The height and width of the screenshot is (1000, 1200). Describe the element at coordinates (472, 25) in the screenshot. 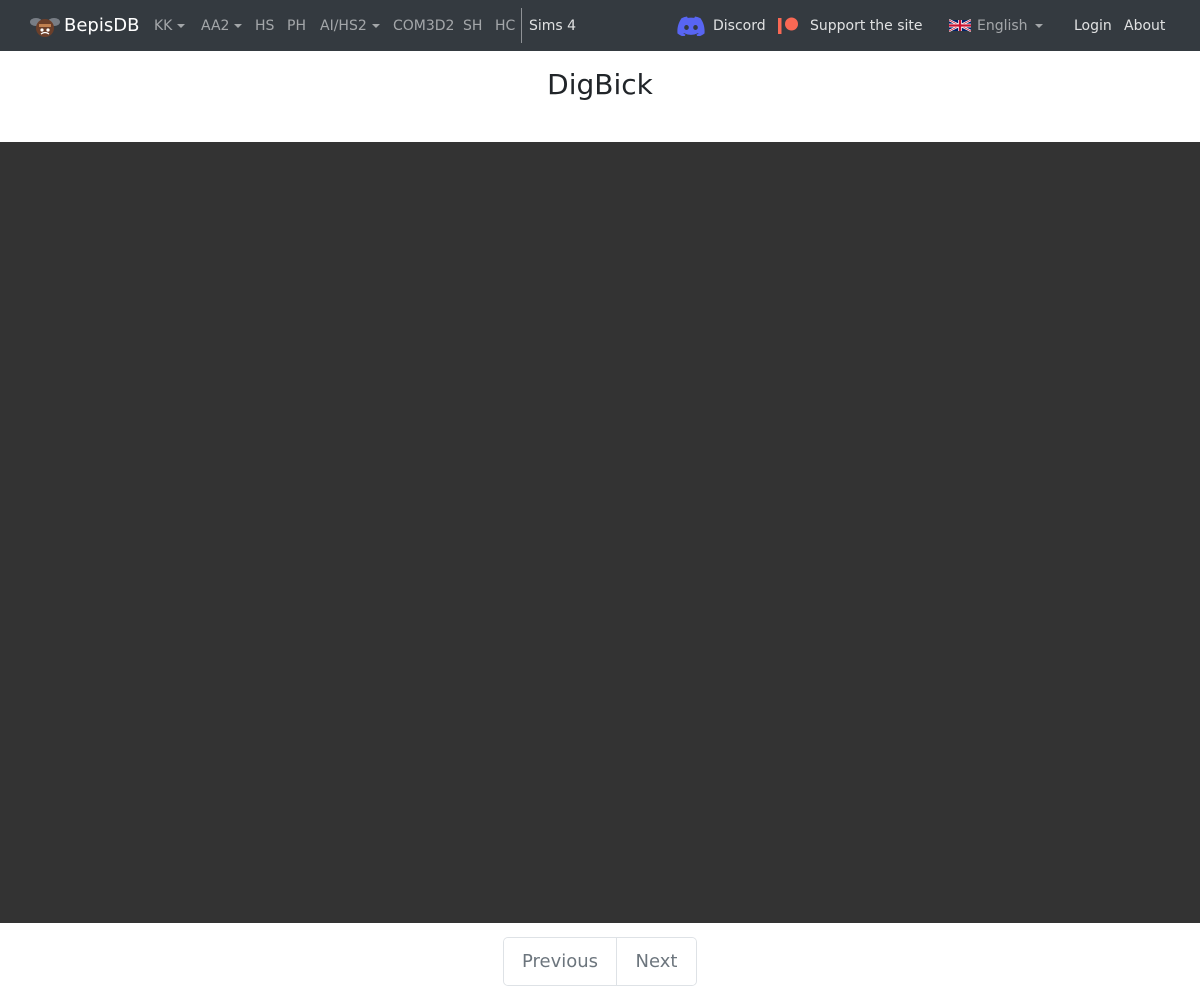

I see `nav-sh-link: SH` at that location.